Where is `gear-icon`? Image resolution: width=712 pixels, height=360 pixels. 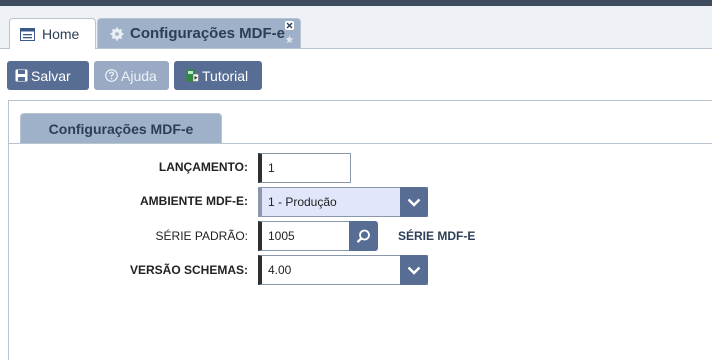
gear-icon is located at coordinates (117, 33).